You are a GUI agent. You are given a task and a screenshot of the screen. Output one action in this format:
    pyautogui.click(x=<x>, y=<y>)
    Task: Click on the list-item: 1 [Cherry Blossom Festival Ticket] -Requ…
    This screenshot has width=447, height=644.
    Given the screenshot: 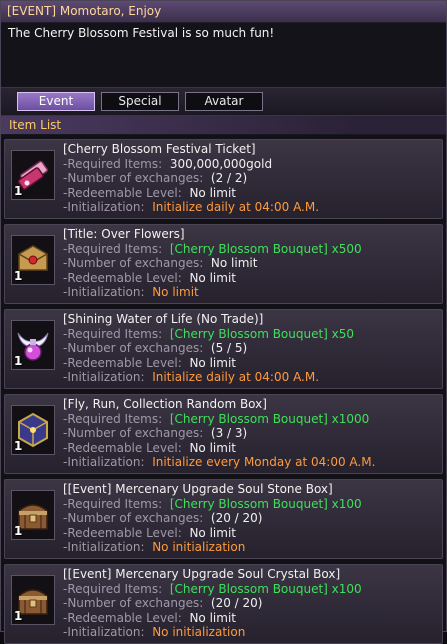 What is the action you would take?
    pyautogui.click(x=223, y=179)
    